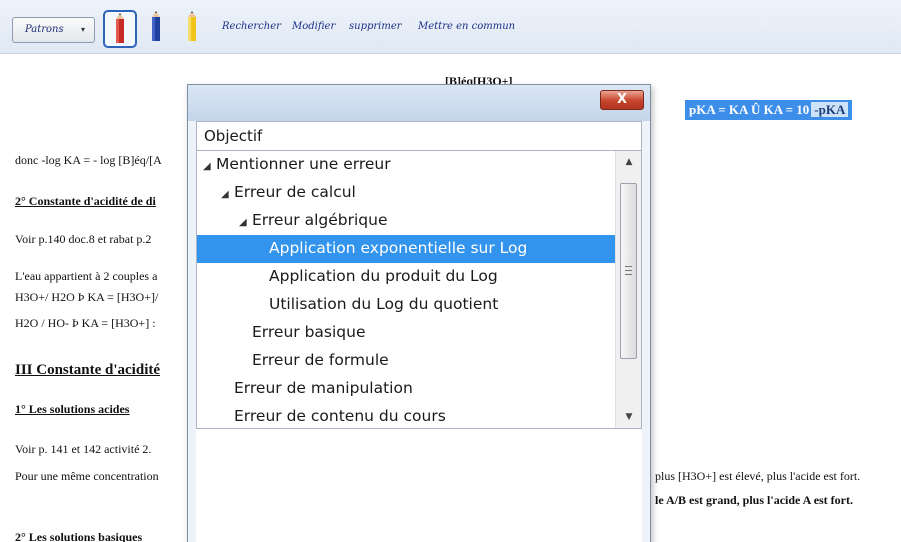 This screenshot has height=542, width=901. I want to click on formula-text: pKA = KA Û KA = 10, so click(749, 109).